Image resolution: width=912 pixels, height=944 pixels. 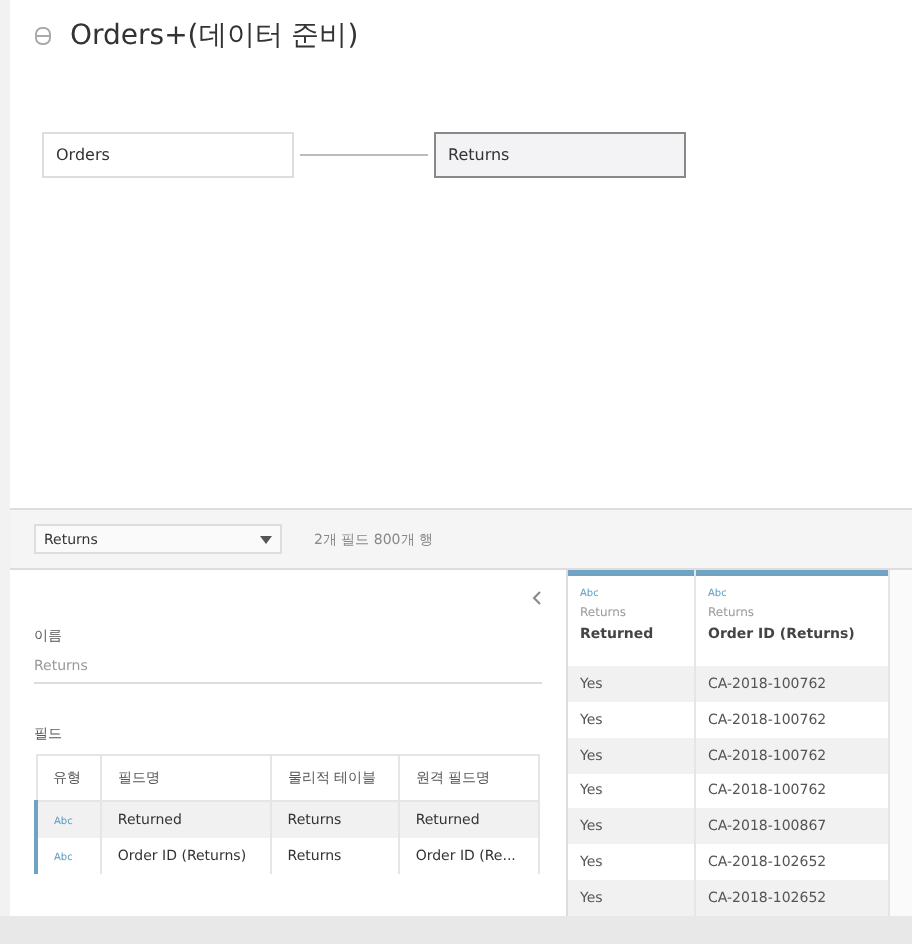 What do you see at coordinates (266, 539) in the screenshot?
I see `caret-icon` at bounding box center [266, 539].